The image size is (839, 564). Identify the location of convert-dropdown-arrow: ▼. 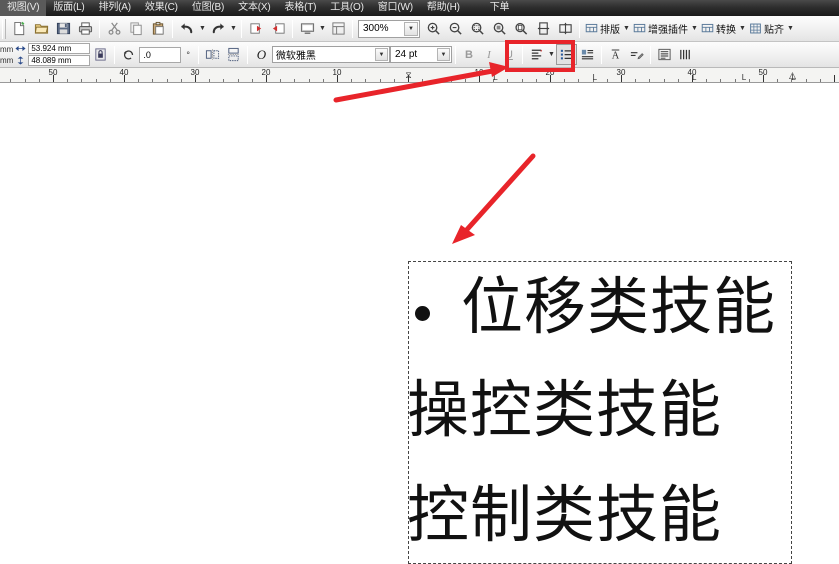
(742, 29).